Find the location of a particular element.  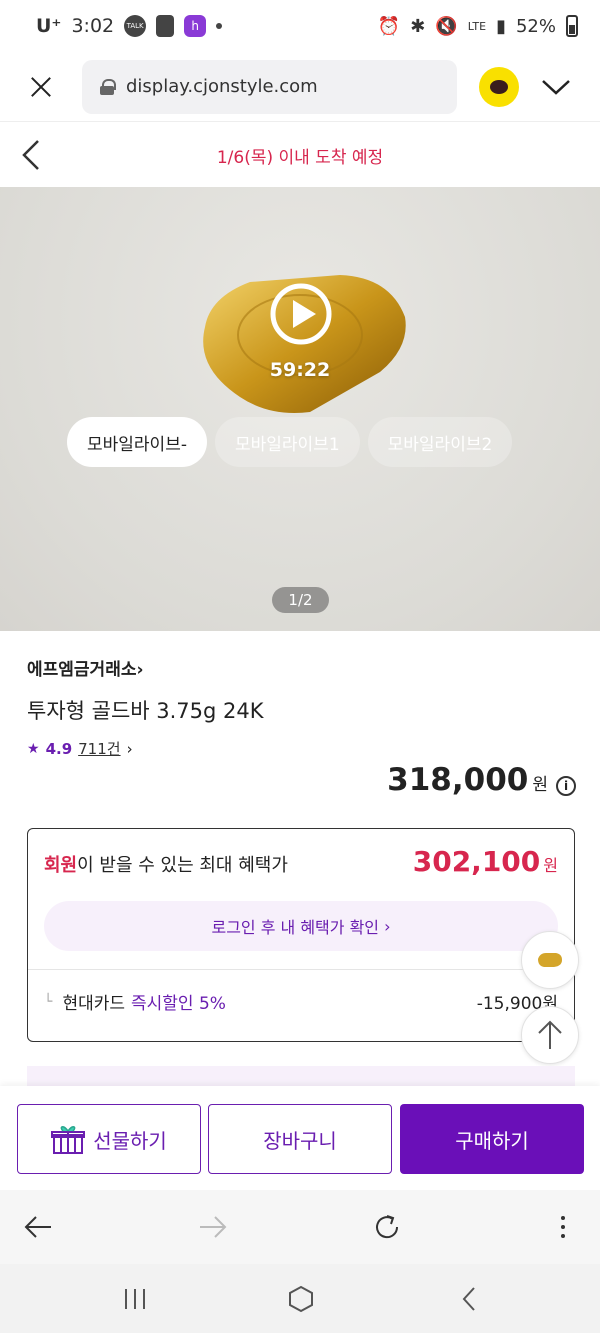

kakaotalk-notification-icon: TALK is located at coordinates (135, 26).